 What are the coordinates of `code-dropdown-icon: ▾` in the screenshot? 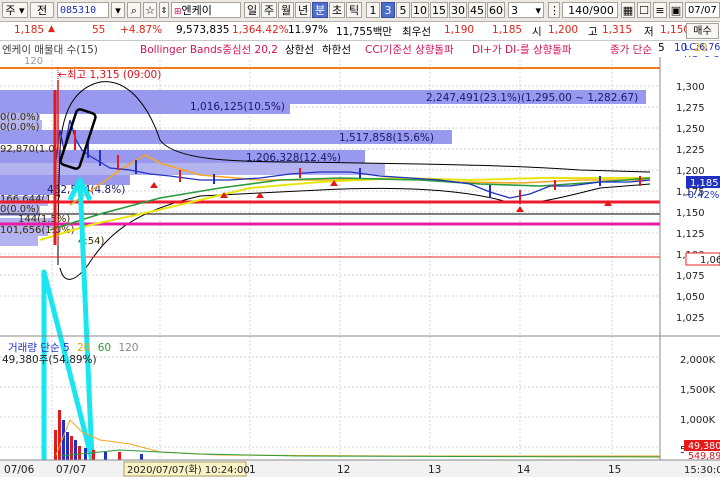 It's located at (118, 10).